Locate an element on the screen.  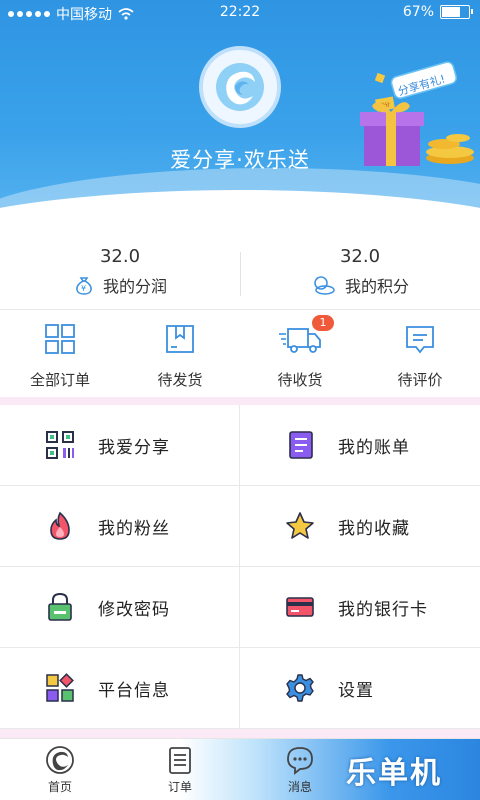
star-icon is located at coordinates (300, 525).